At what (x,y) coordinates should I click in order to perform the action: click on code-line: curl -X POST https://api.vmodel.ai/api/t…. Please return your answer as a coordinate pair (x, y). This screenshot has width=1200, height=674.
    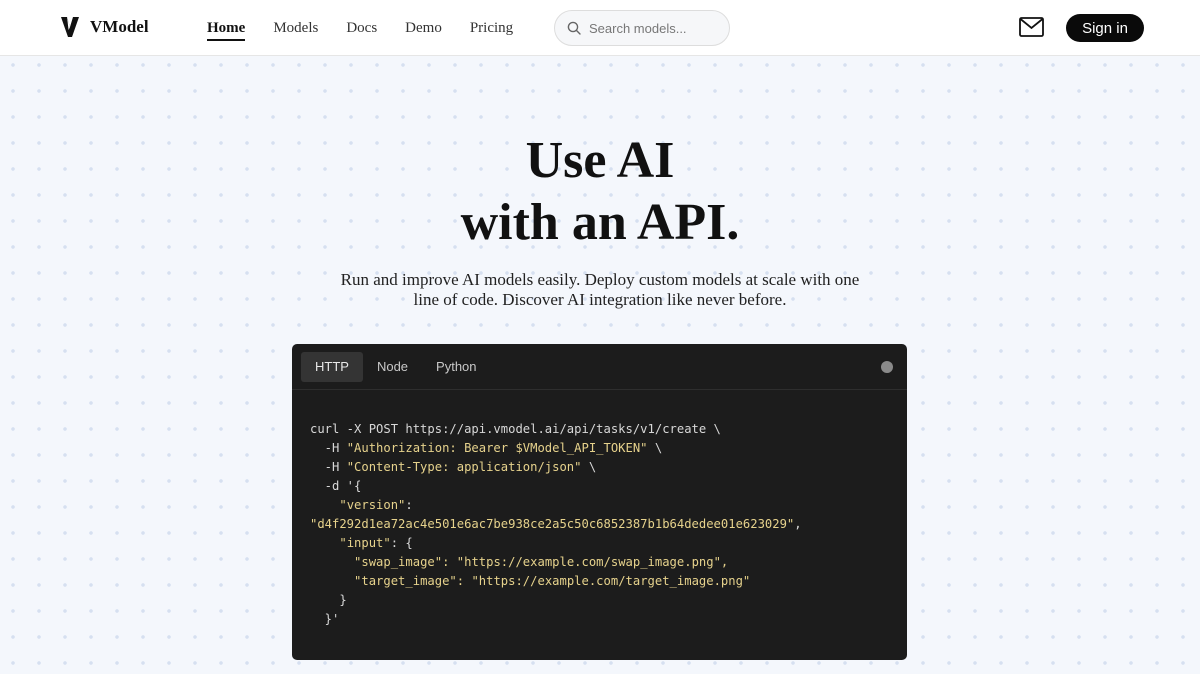
    Looking at the image, I should click on (515, 429).